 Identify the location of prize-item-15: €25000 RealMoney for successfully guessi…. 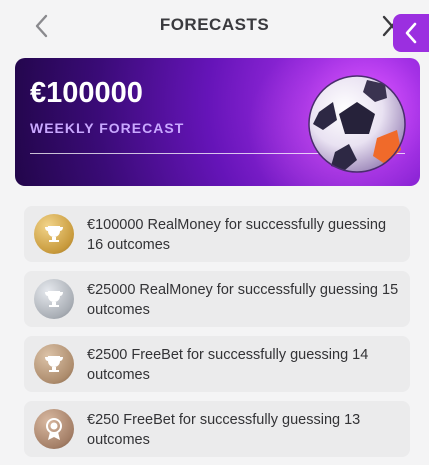
(217, 299).